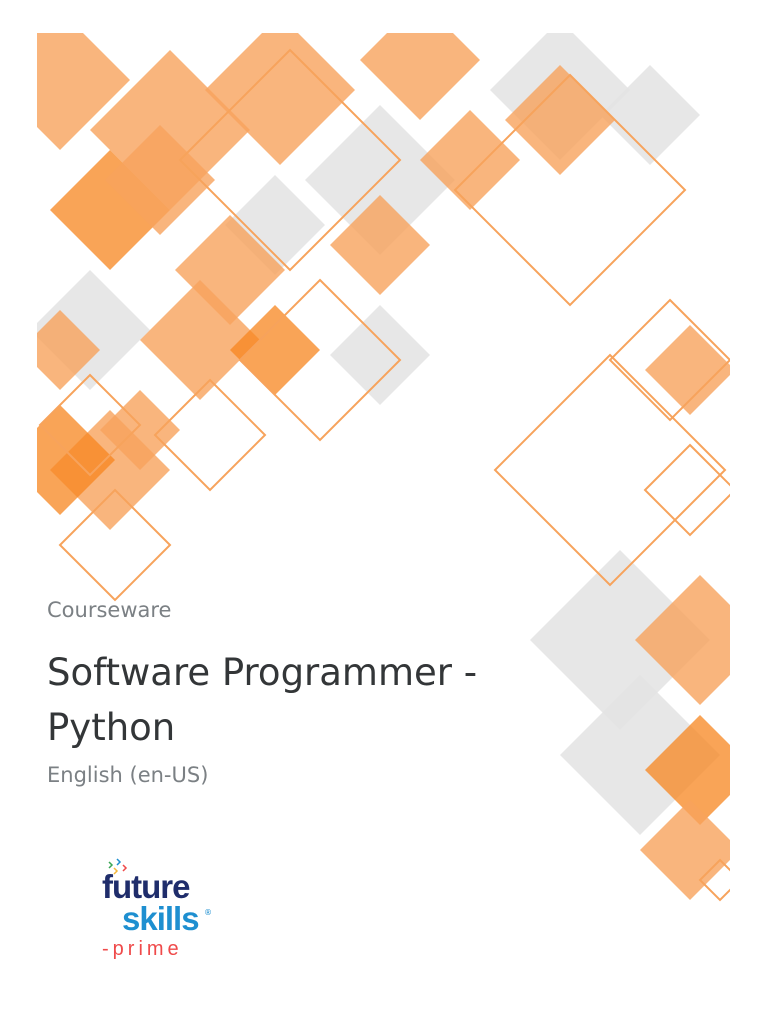 The width and height of the screenshot is (768, 1024). I want to click on document-language: English (en-US), so click(128, 775).